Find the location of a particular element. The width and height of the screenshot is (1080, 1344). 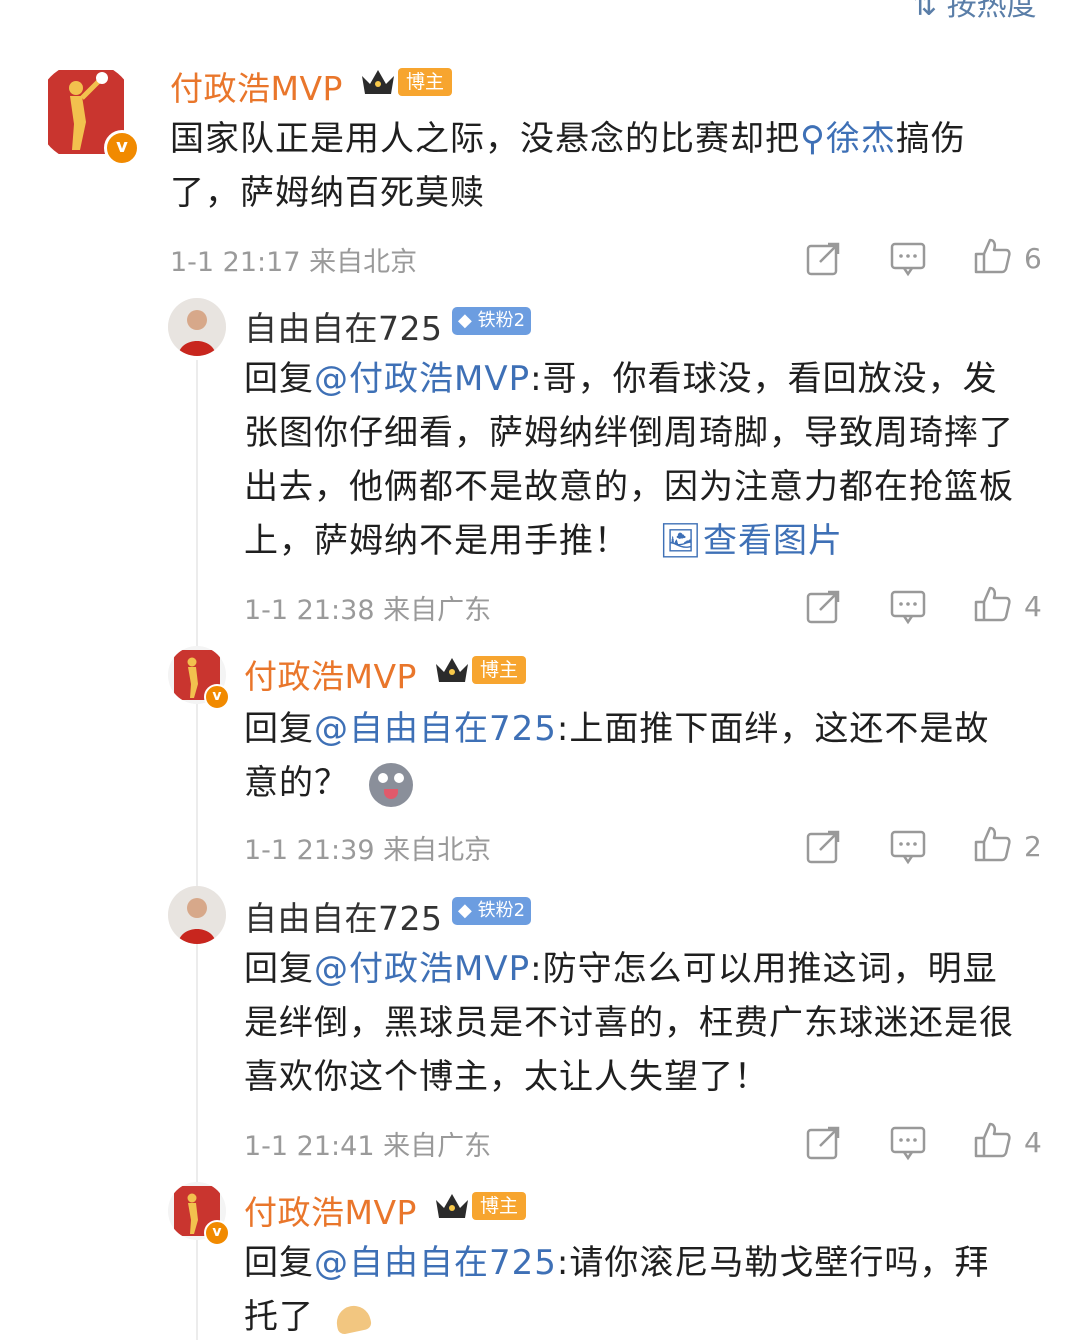

reply-line: 张图你仔细看，萨姆纳绊倒周琦脚，导致周琦摔了 is located at coordinates (629, 433).